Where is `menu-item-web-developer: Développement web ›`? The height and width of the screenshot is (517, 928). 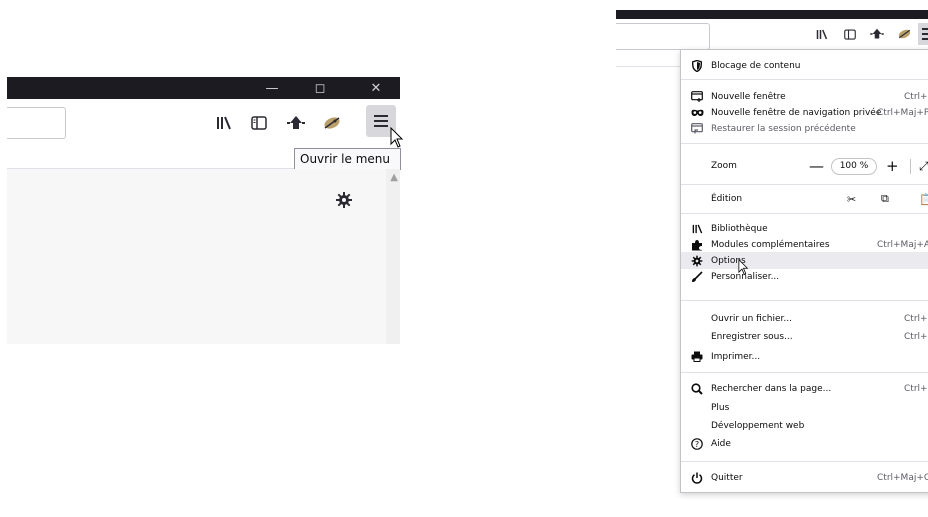
menu-item-web-developer: Développement web › is located at coordinates (804, 425).